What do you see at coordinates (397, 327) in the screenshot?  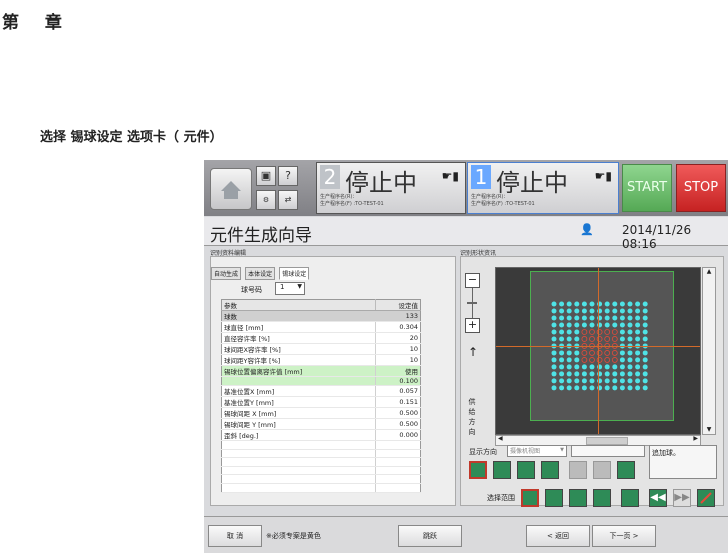 I see `parameter-value: 0.304` at bounding box center [397, 327].